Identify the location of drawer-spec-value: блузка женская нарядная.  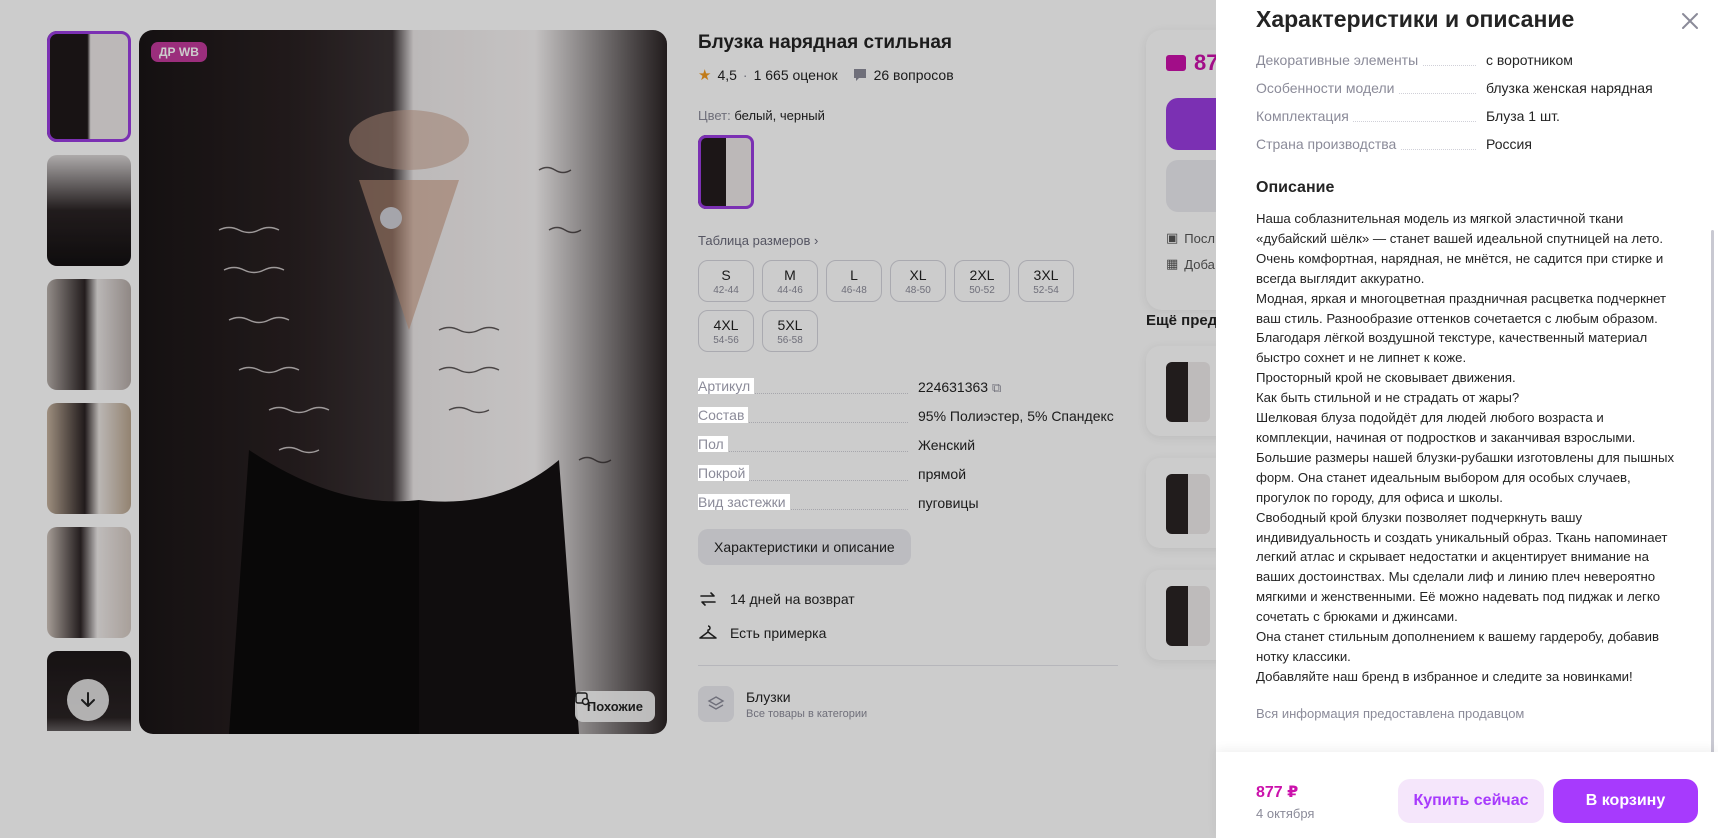
(1569, 88).